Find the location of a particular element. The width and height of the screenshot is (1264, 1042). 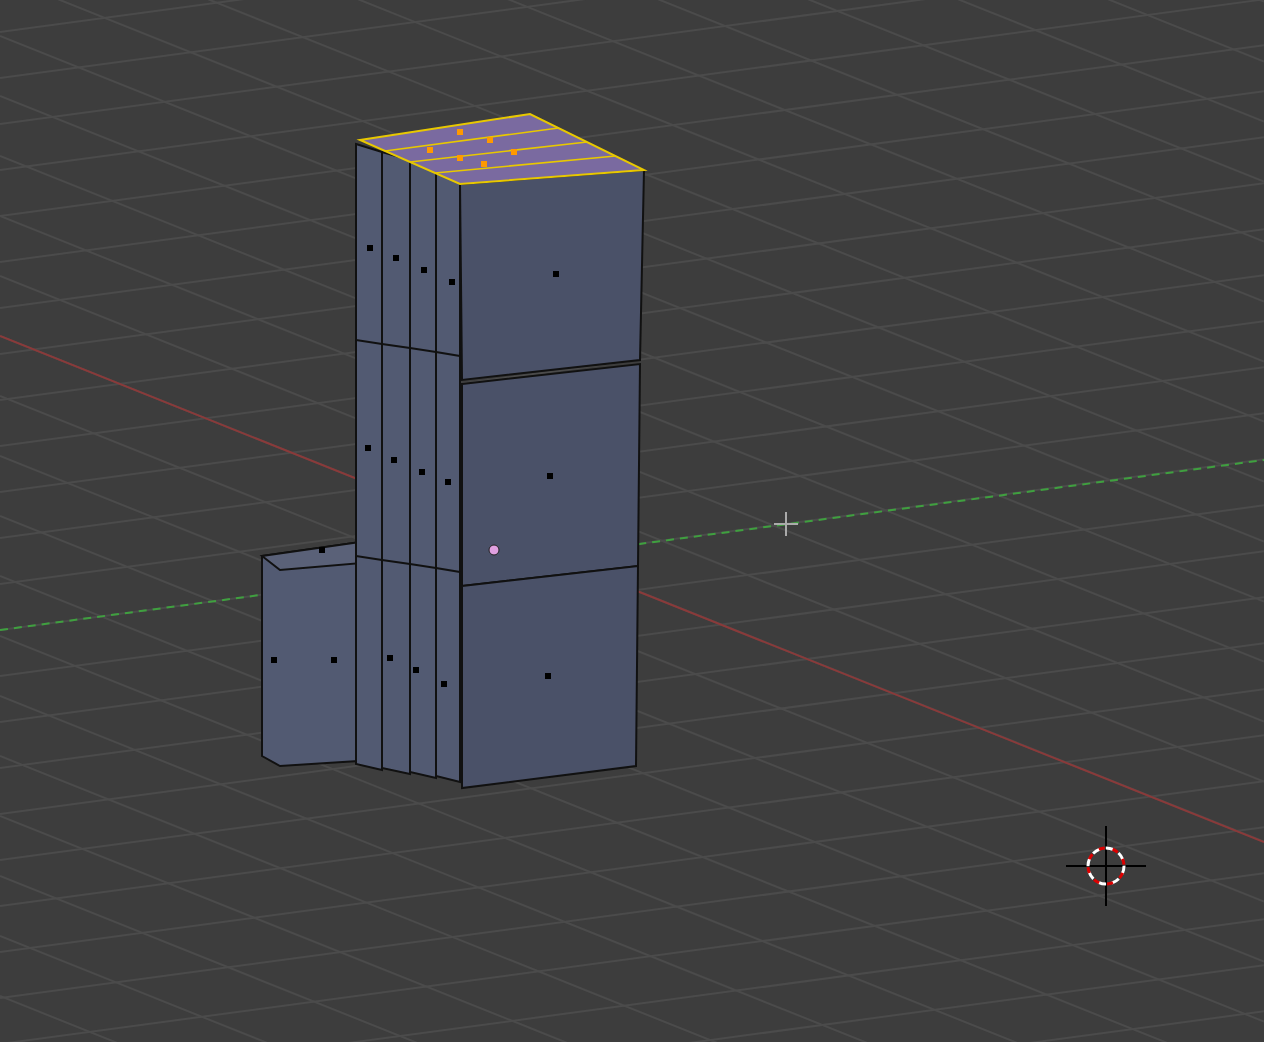

crosshair-cursor-icon is located at coordinates (1106, 866).